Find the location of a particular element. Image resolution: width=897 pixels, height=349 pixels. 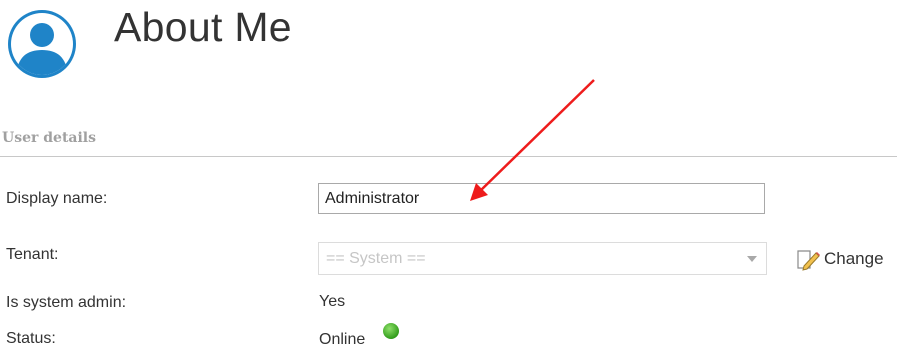

page-title: About Me is located at coordinates (203, 27).